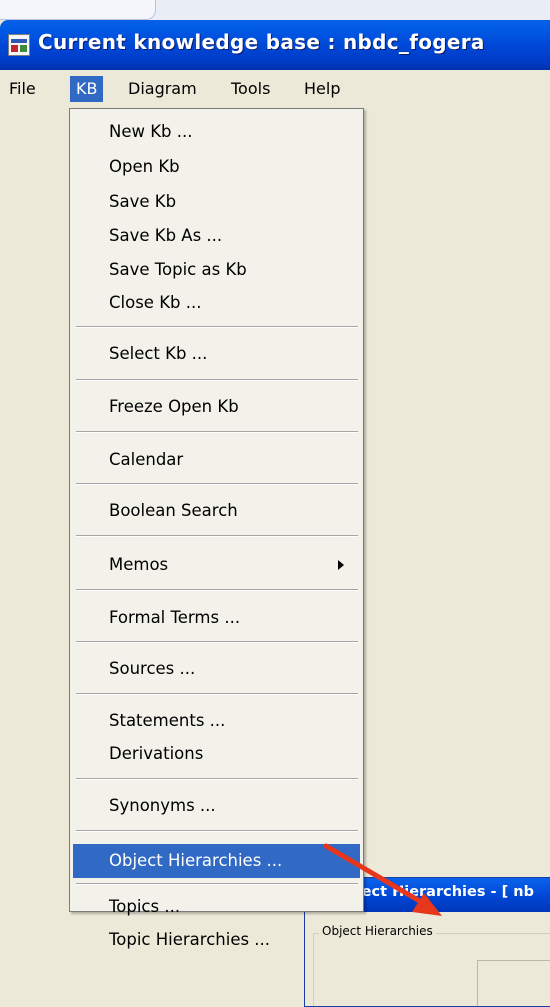  I want to click on app-icon-block-green, so click(23, 48).